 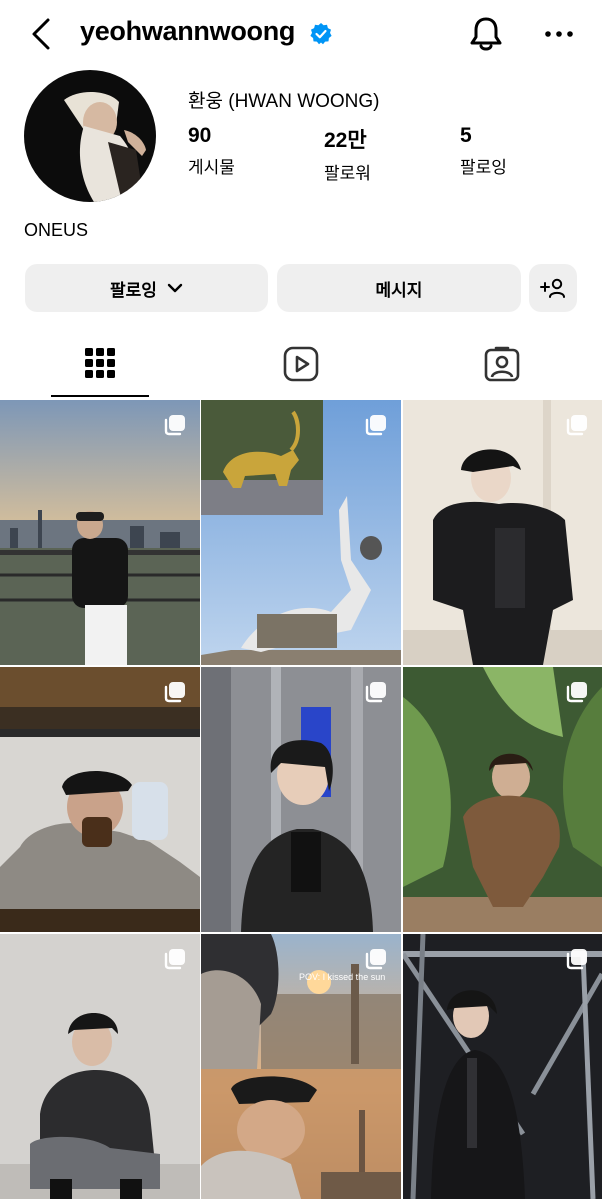 What do you see at coordinates (301, 35) in the screenshot?
I see `profile-header: yeohwannwoong` at bounding box center [301, 35].